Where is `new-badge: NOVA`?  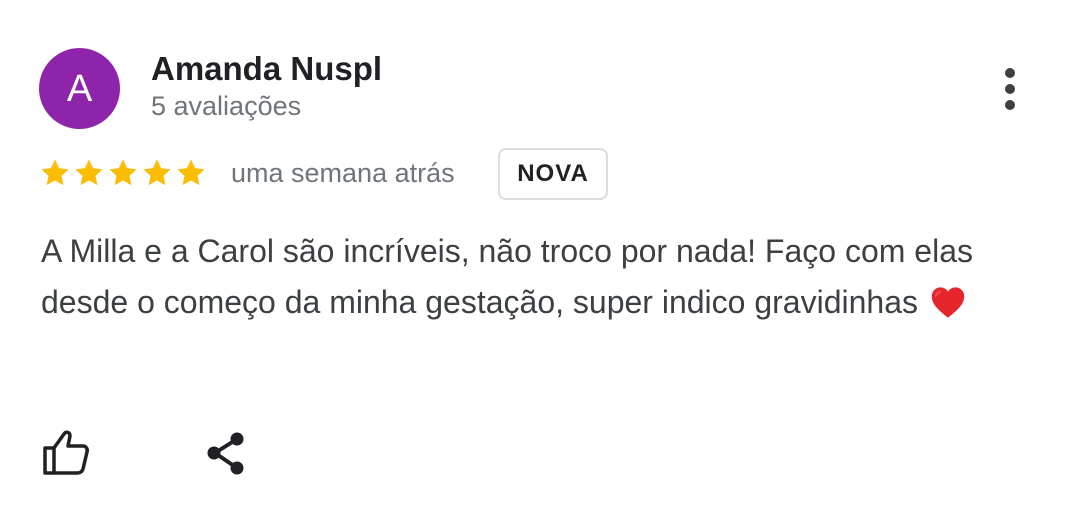
new-badge: NOVA is located at coordinates (553, 174).